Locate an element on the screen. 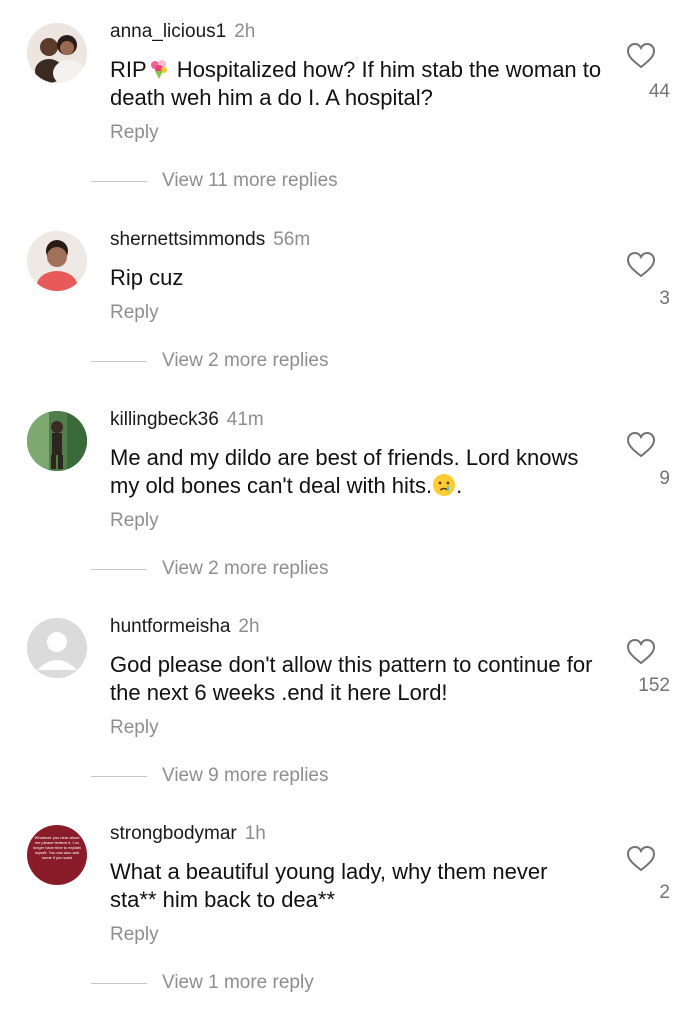 The height and width of the screenshot is (1024, 690). like-count: 3 is located at coordinates (664, 298).